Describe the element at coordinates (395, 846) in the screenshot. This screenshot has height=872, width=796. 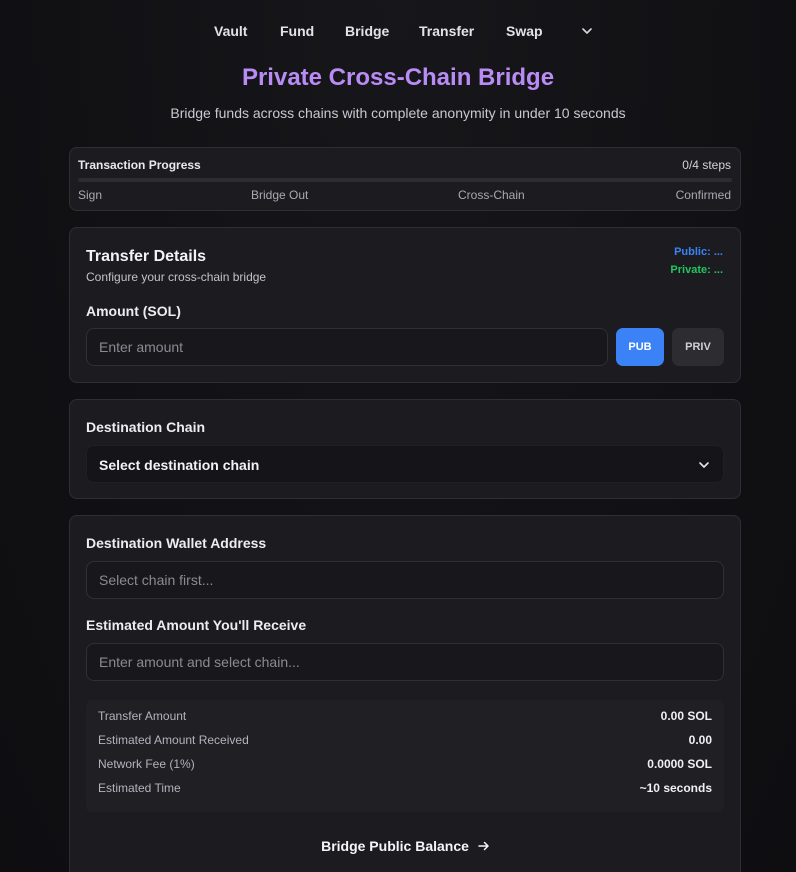
I see `bridge-button-label: Bridge Public Balance` at that location.